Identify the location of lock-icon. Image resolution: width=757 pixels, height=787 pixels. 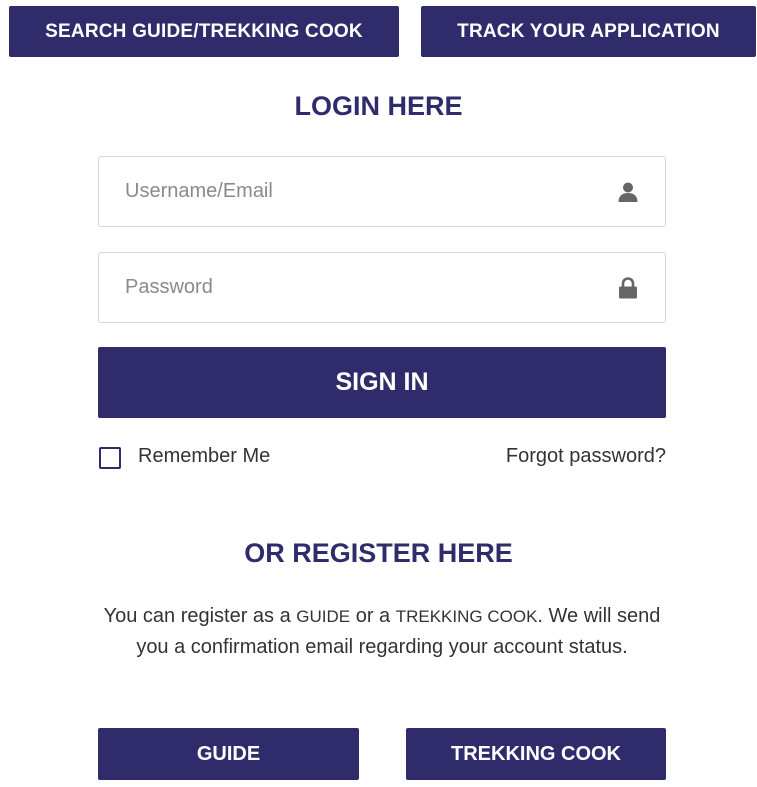
(628, 288).